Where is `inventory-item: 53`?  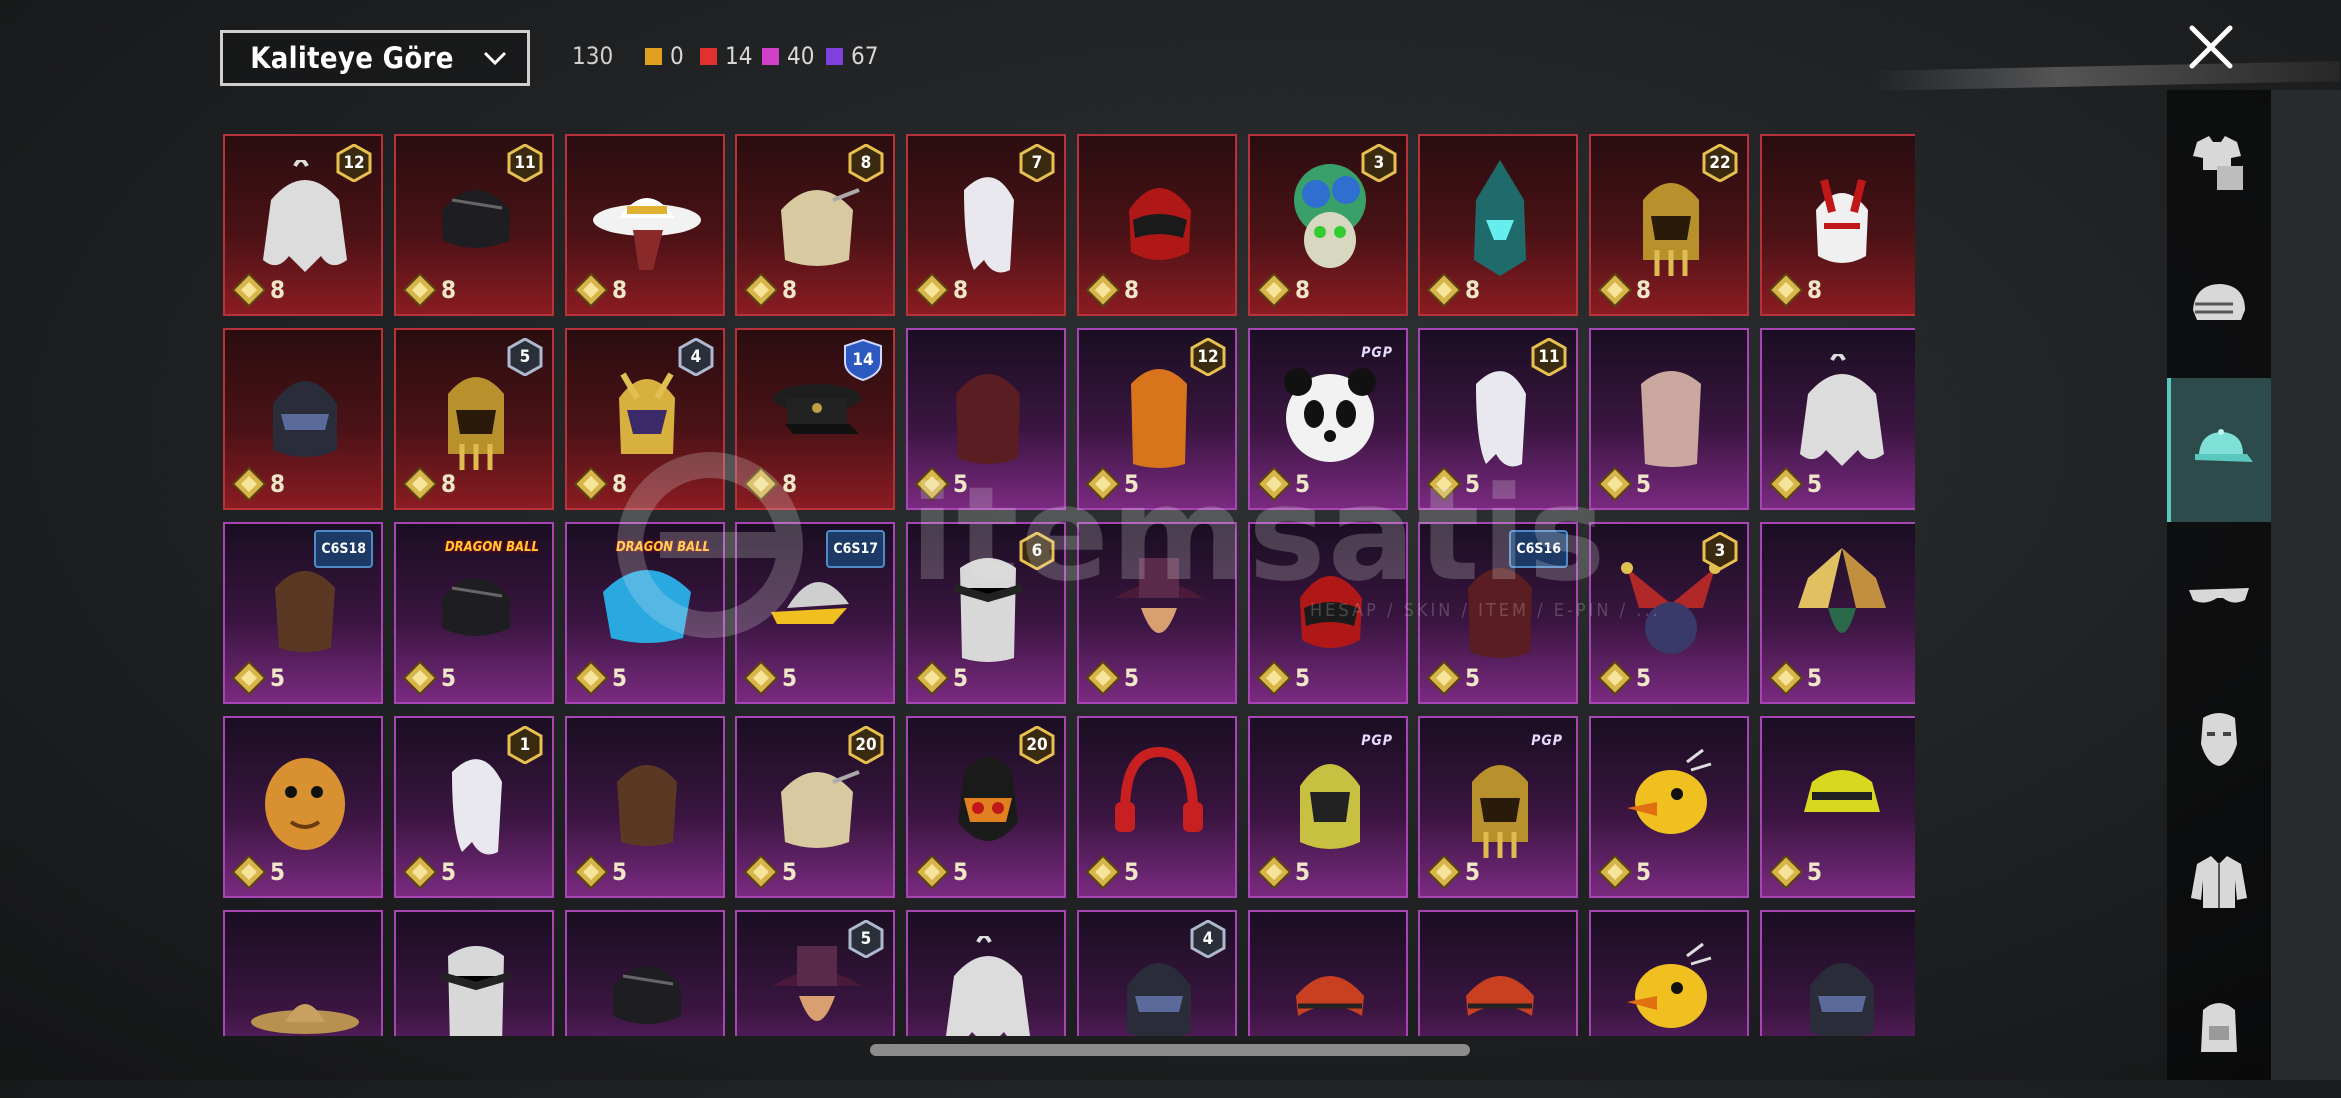
inventory-item: 53 is located at coordinates (1669, 613).